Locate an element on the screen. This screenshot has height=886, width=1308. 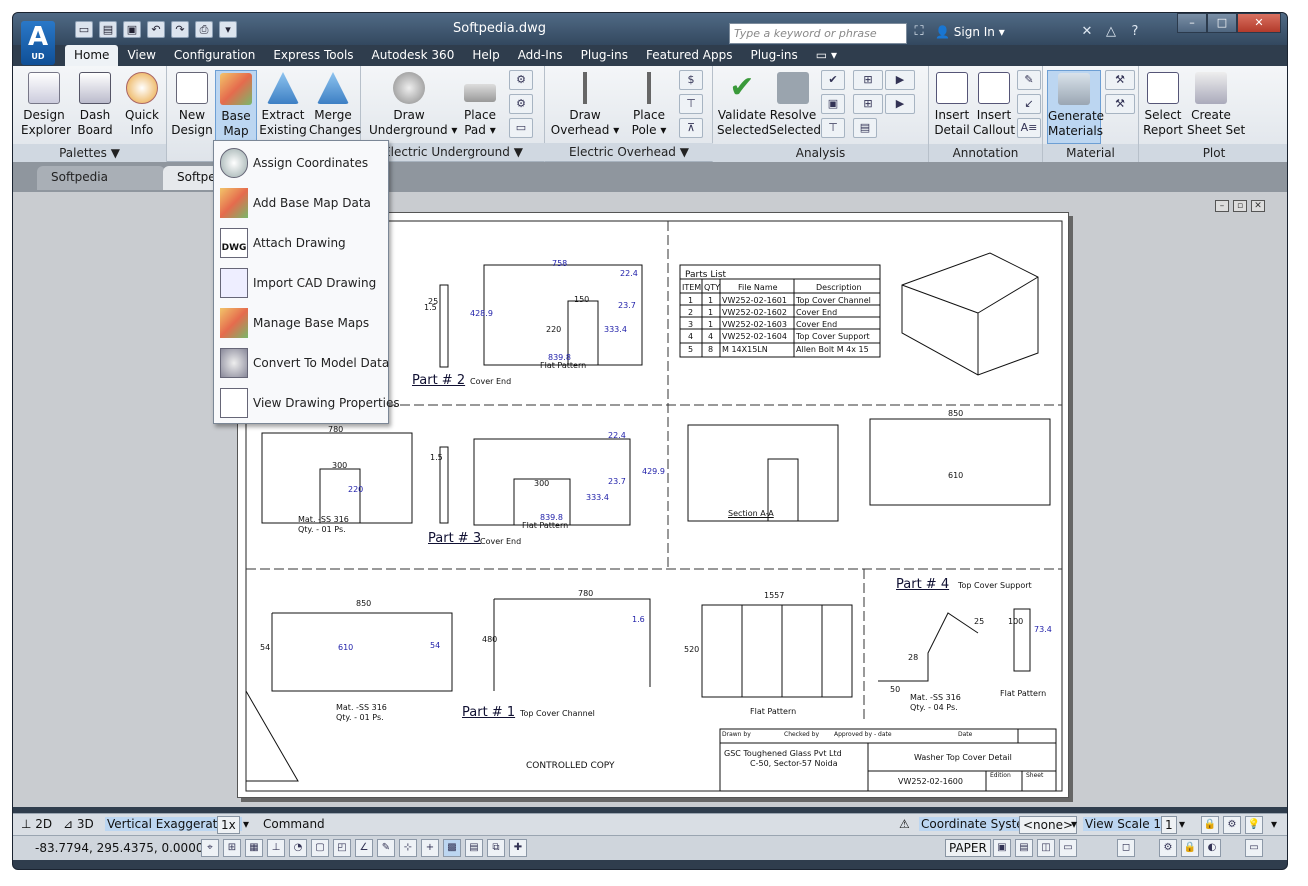
tab-home: Home is located at coordinates (92, 55).